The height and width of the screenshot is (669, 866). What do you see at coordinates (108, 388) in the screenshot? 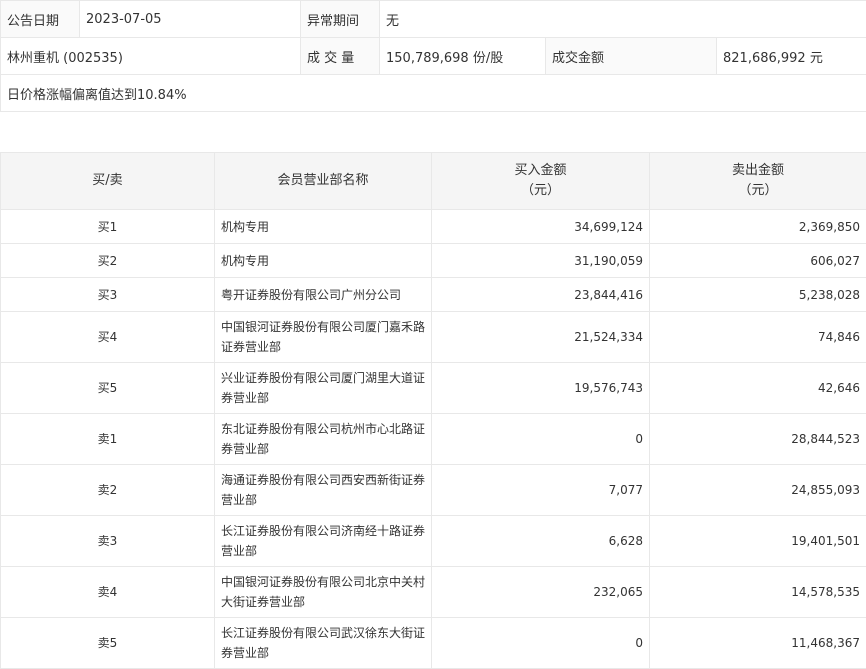
I see `side-cell: 买5` at bounding box center [108, 388].